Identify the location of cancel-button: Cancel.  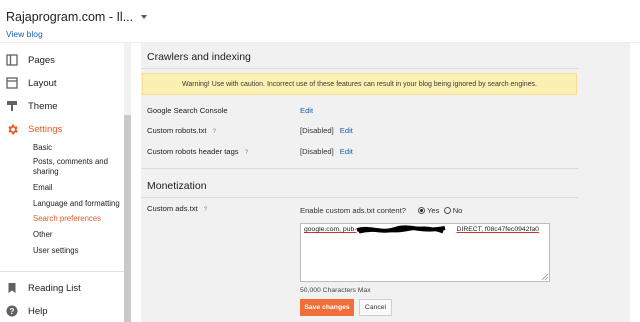
(375, 307).